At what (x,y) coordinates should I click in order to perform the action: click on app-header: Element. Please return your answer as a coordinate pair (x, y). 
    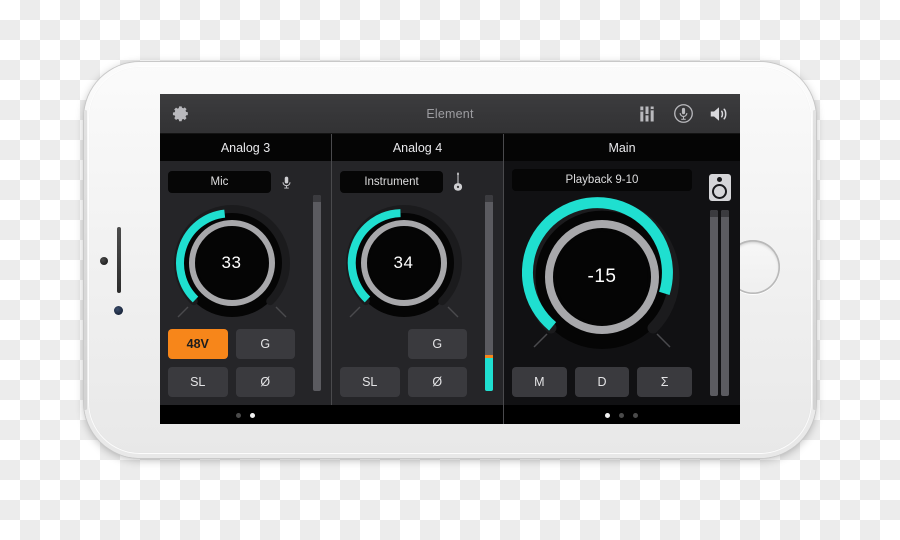
    Looking at the image, I should click on (450, 114).